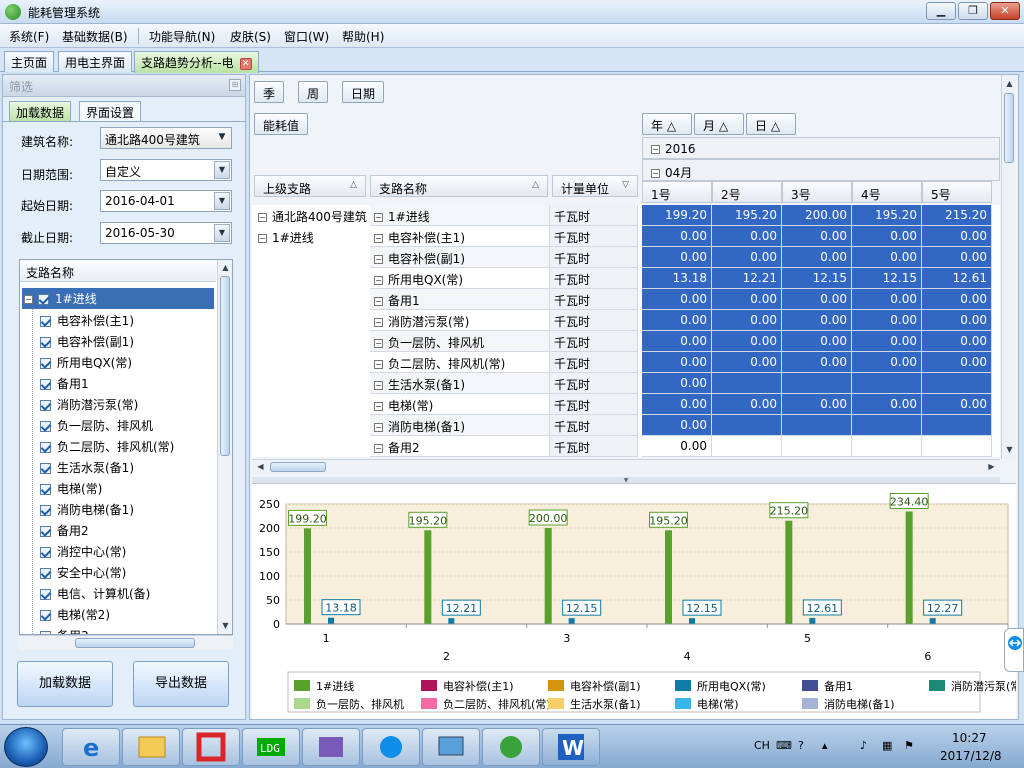 This screenshot has height=768, width=1024. Describe the element at coordinates (64, 530) in the screenshot. I see `tree-item: 备用2` at that location.